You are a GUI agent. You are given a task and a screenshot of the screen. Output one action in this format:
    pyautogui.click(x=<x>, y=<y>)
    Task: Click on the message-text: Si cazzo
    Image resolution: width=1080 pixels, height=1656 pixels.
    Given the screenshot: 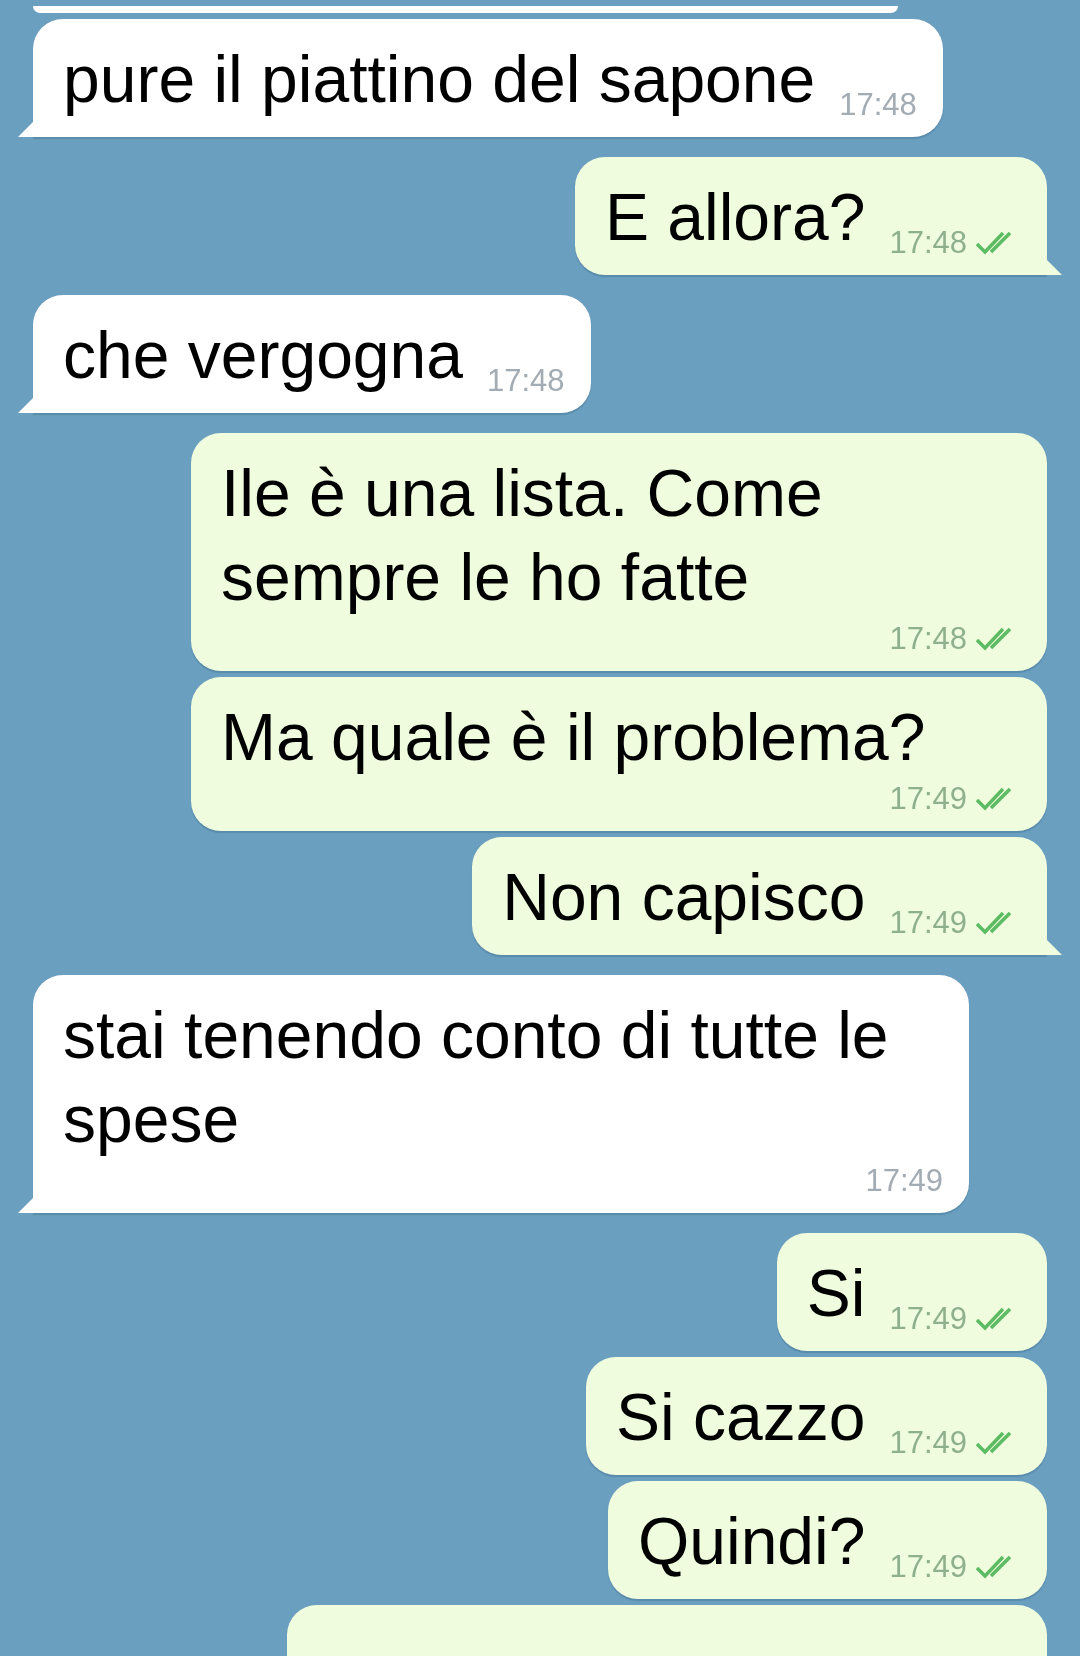 What is the action you would take?
    pyautogui.click(x=741, y=1417)
    